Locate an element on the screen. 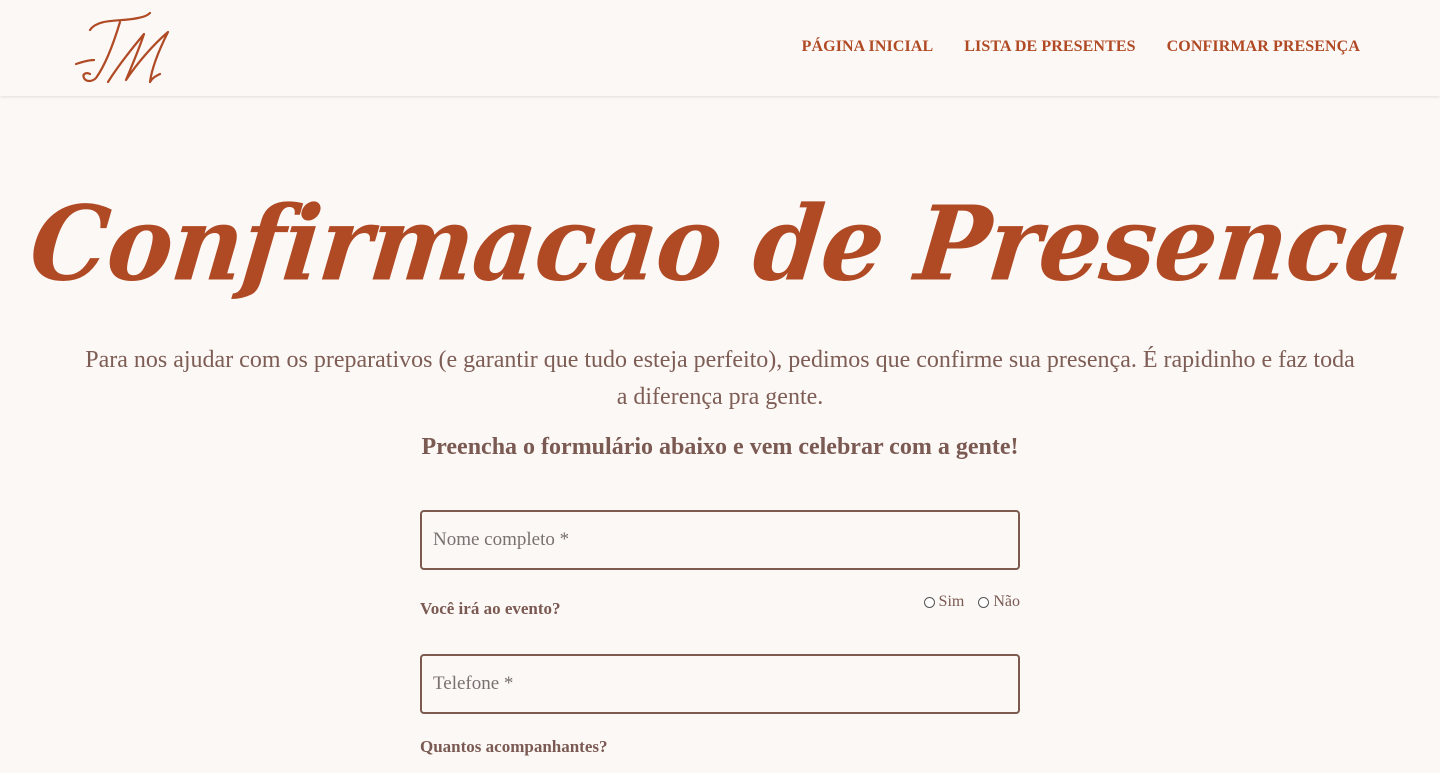 The height and width of the screenshot is (773, 1440). radio-yes is located at coordinates (929, 602).